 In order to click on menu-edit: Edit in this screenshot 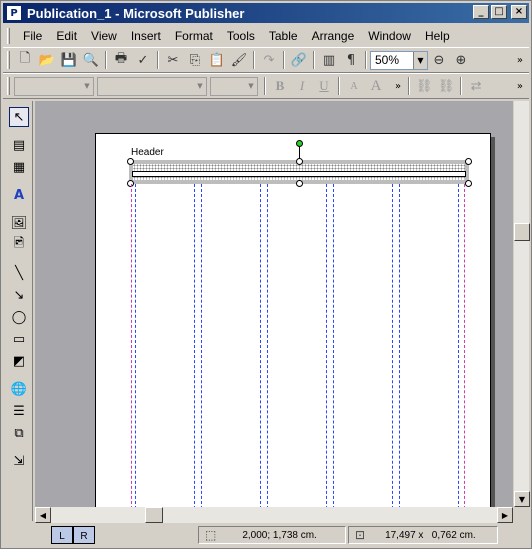, I will do `click(66, 36)`.